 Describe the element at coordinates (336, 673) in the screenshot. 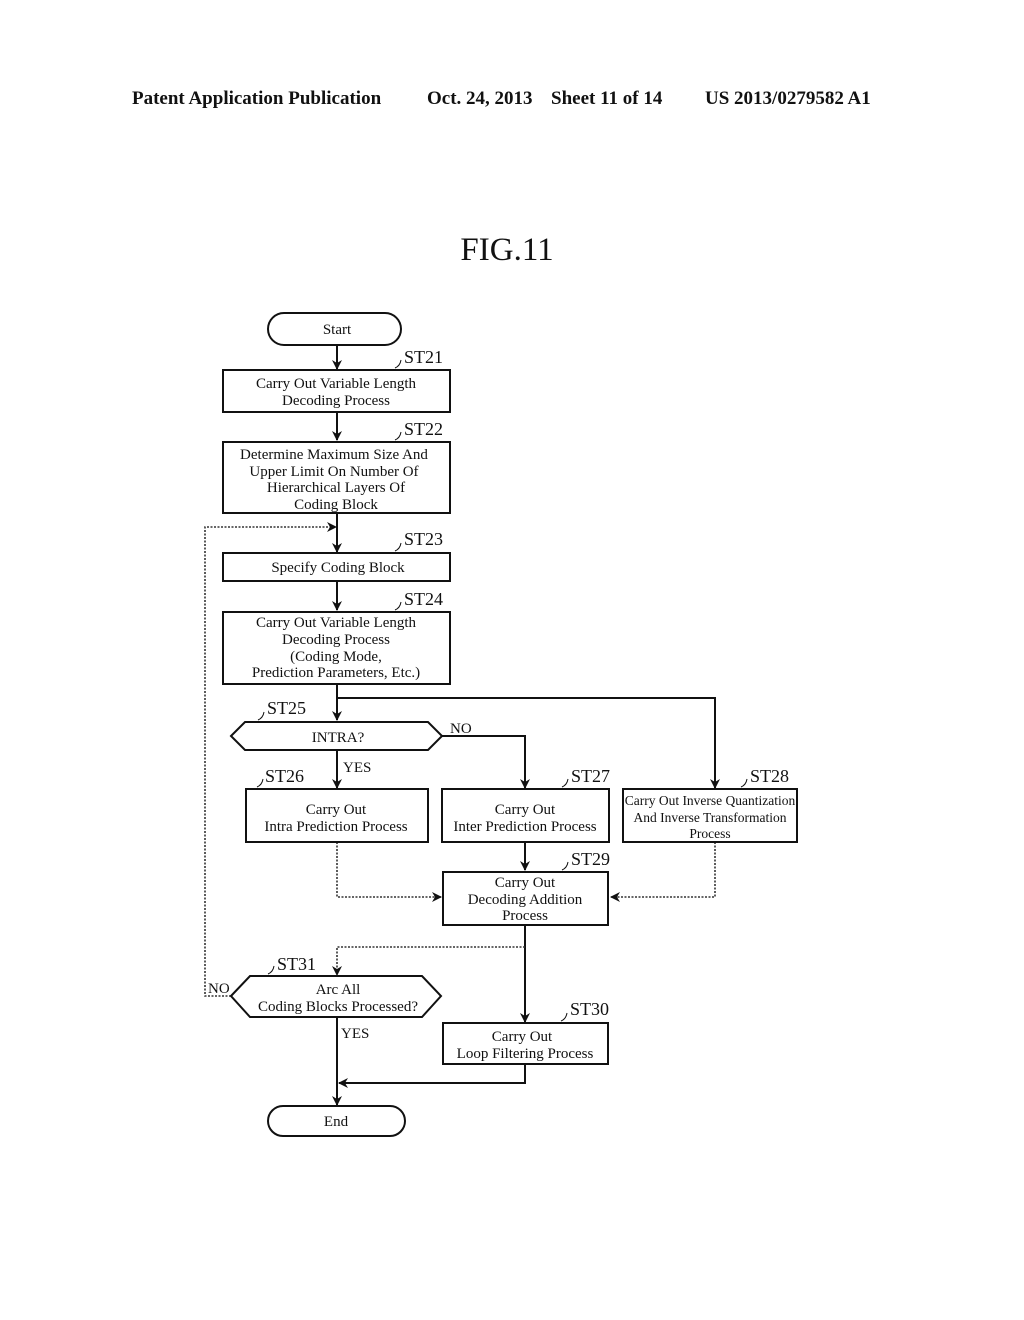

I see `svg-text: Prediction Parameters, Etc.)` at that location.